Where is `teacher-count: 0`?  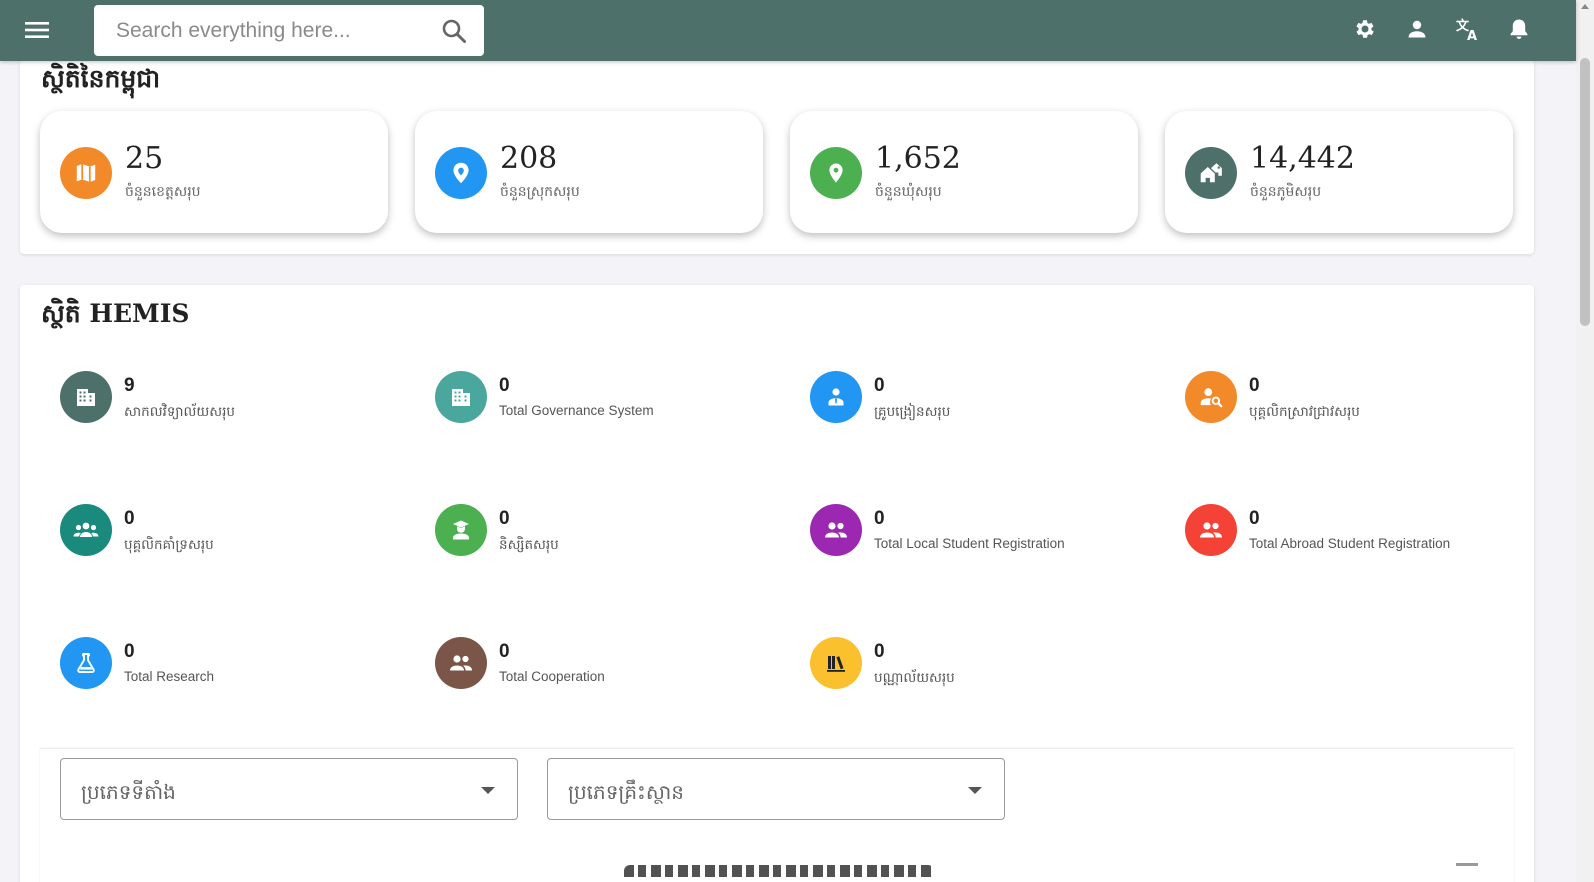
teacher-count: 0 is located at coordinates (879, 385).